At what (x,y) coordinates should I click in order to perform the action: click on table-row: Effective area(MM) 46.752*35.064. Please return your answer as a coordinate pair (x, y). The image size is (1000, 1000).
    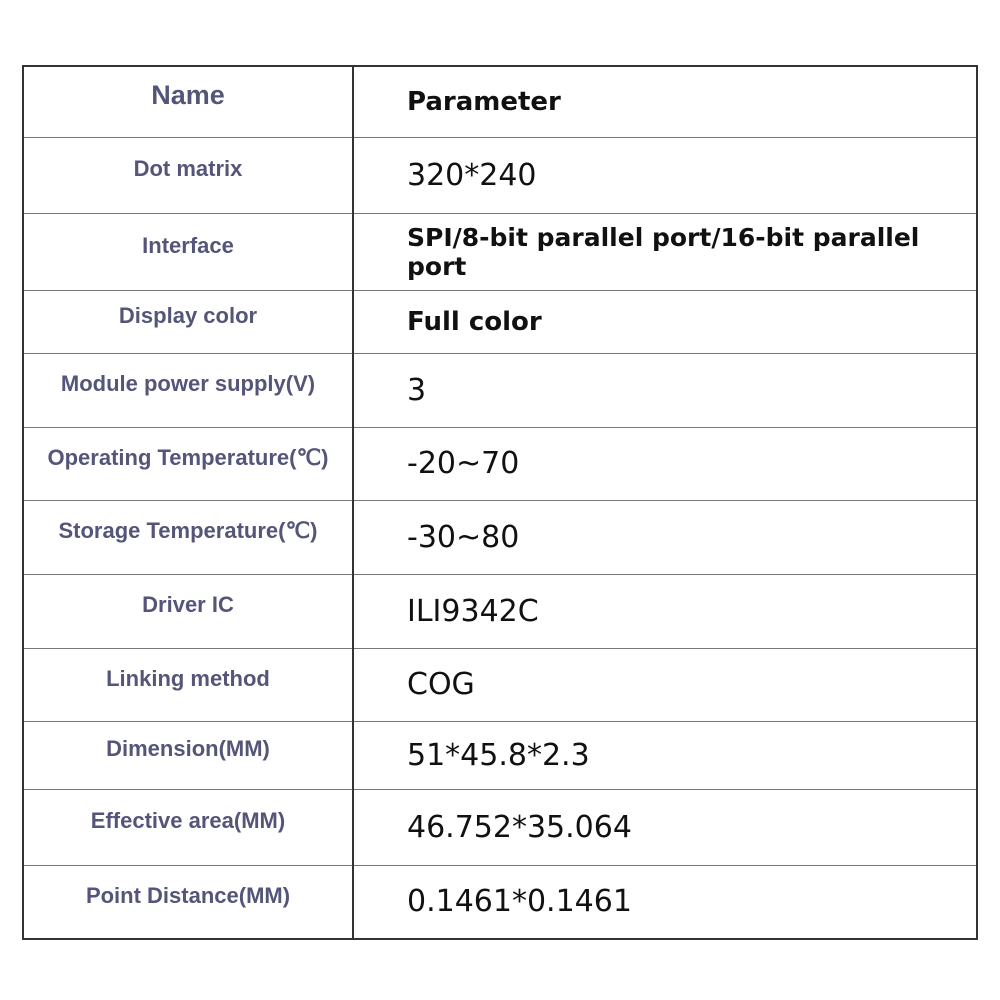
    Looking at the image, I should click on (500, 827).